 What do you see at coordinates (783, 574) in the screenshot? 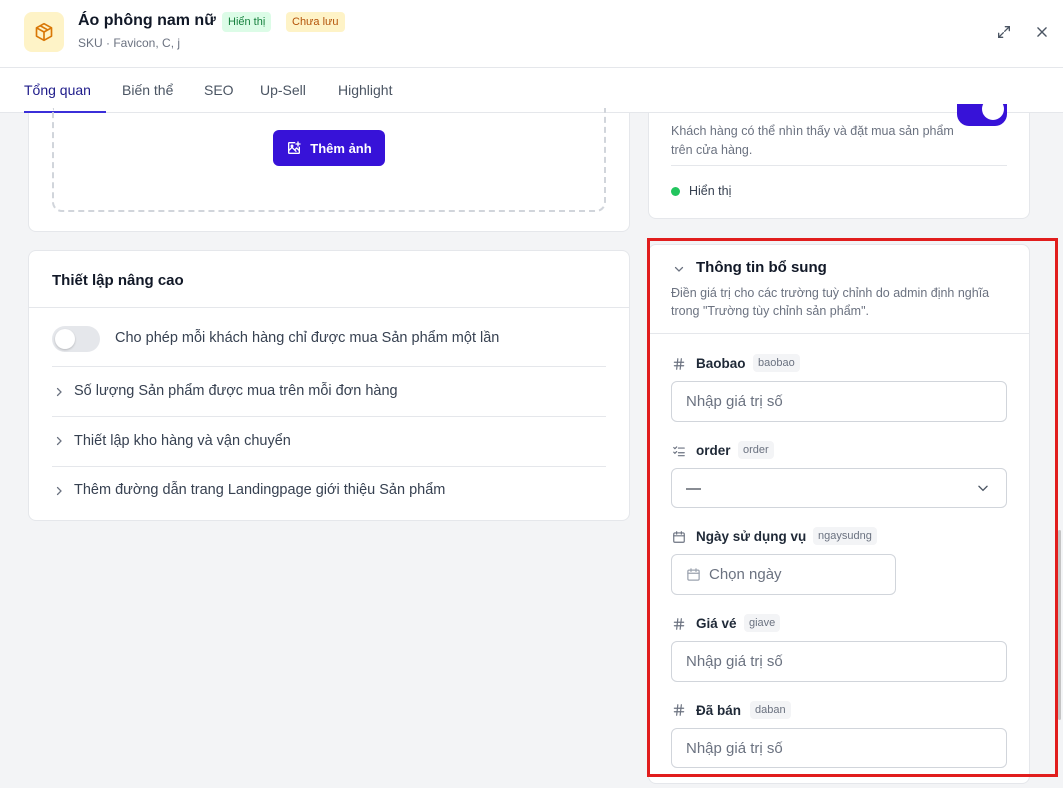
I see `date-picker: Chọn ngày` at bounding box center [783, 574].